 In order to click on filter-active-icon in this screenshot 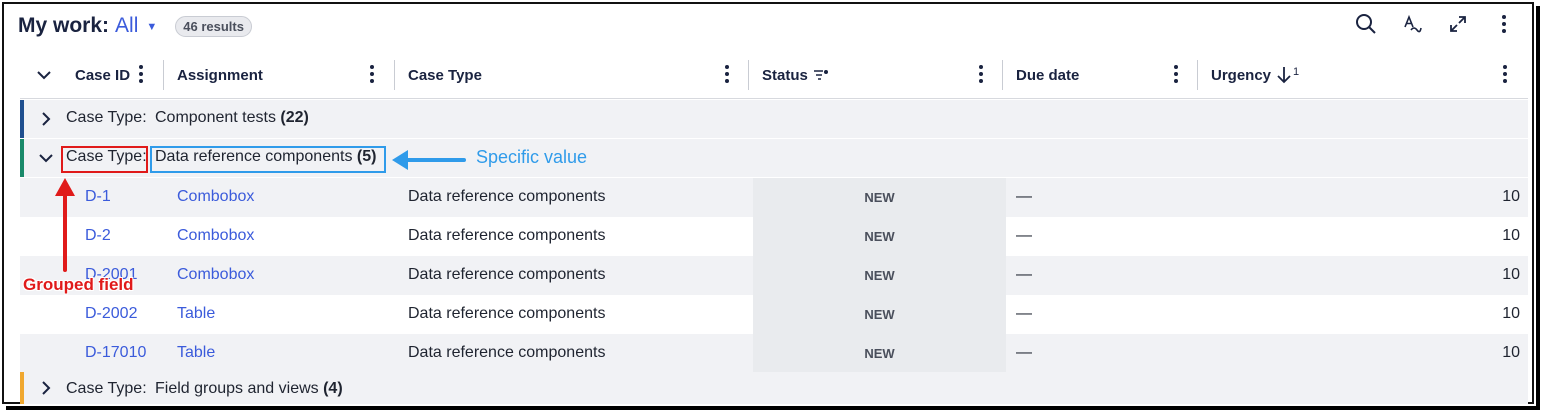, I will do `click(821, 75)`.